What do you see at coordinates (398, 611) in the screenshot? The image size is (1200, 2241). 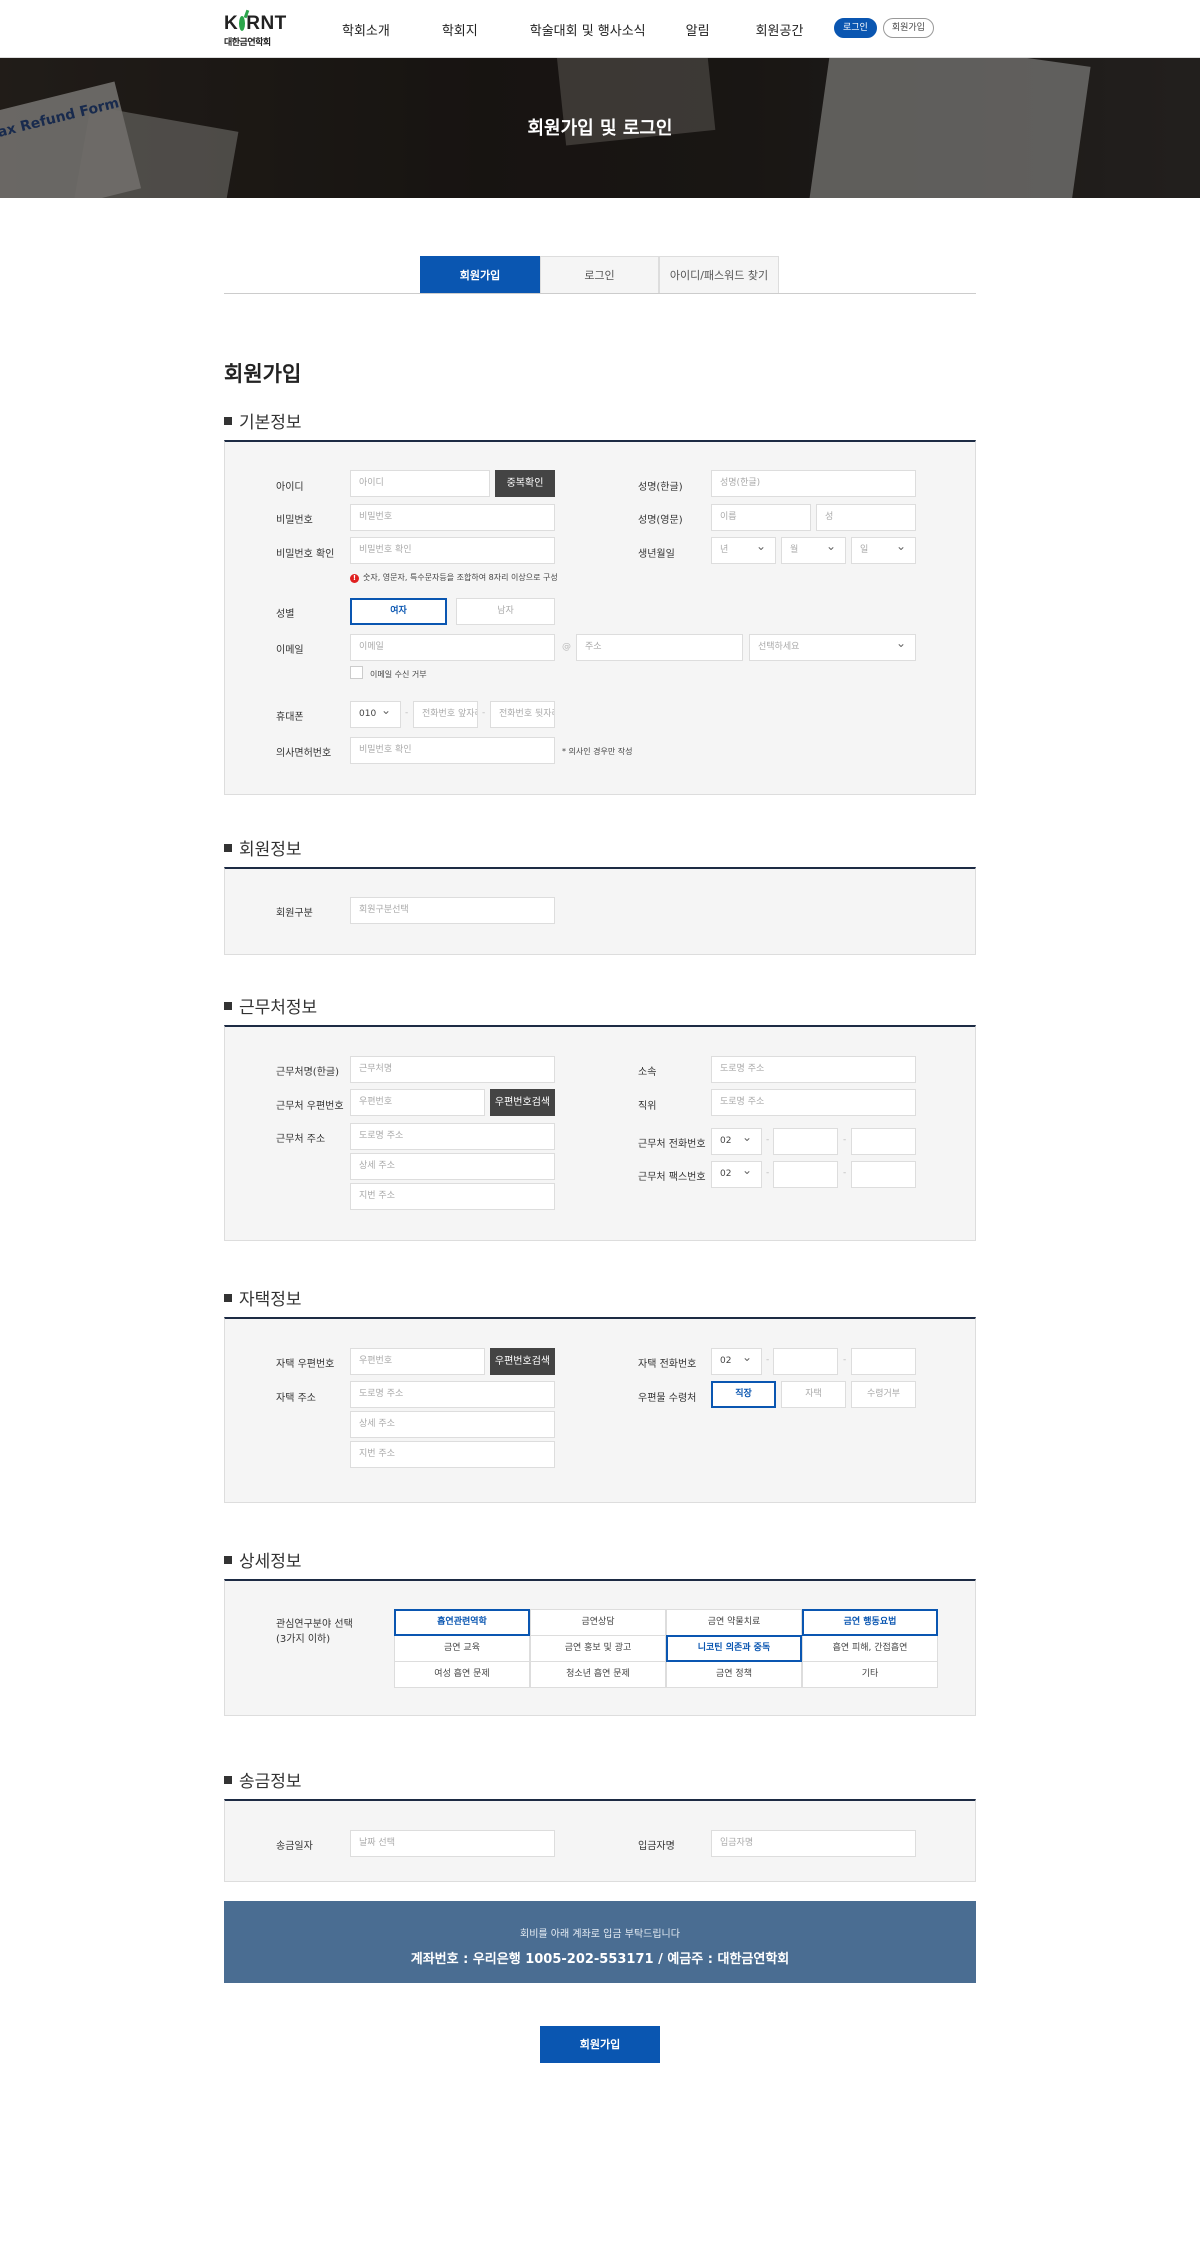 I see `gender-female-option: 여자` at bounding box center [398, 611].